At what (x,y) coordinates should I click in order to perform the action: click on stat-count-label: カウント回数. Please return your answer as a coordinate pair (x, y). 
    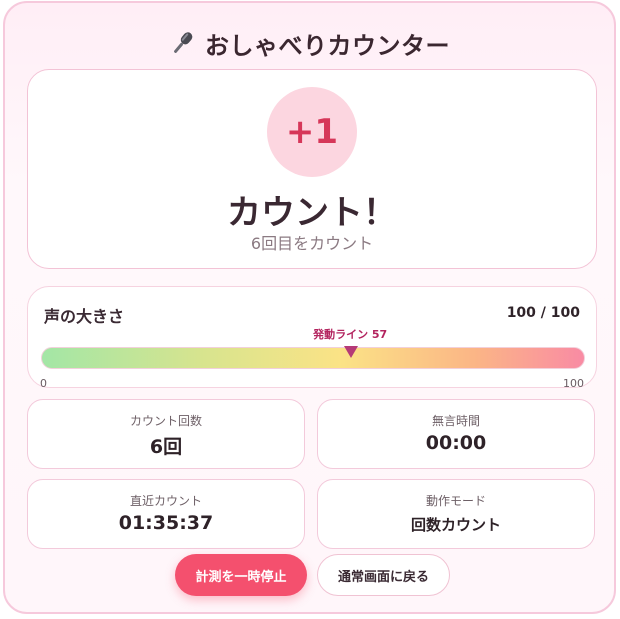
    Looking at the image, I should click on (165, 421).